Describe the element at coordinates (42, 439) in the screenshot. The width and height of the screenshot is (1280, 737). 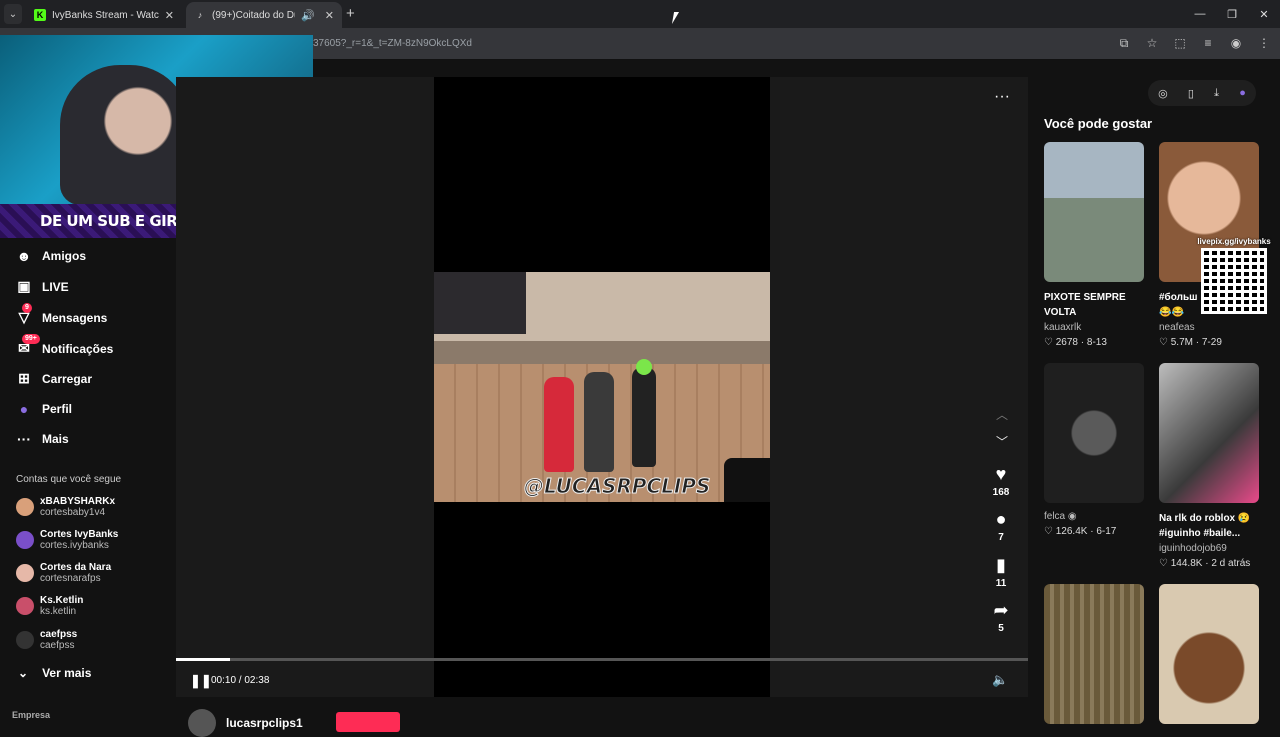
I see `nav-more: ··· Mais` at that location.